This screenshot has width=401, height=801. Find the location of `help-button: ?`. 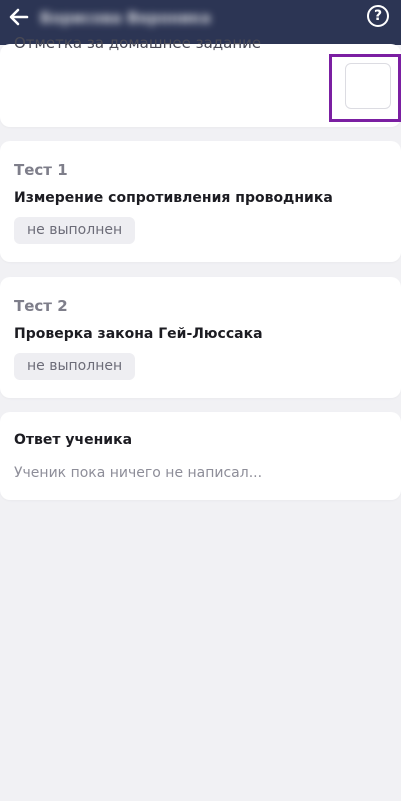

help-button: ? is located at coordinates (378, 16).